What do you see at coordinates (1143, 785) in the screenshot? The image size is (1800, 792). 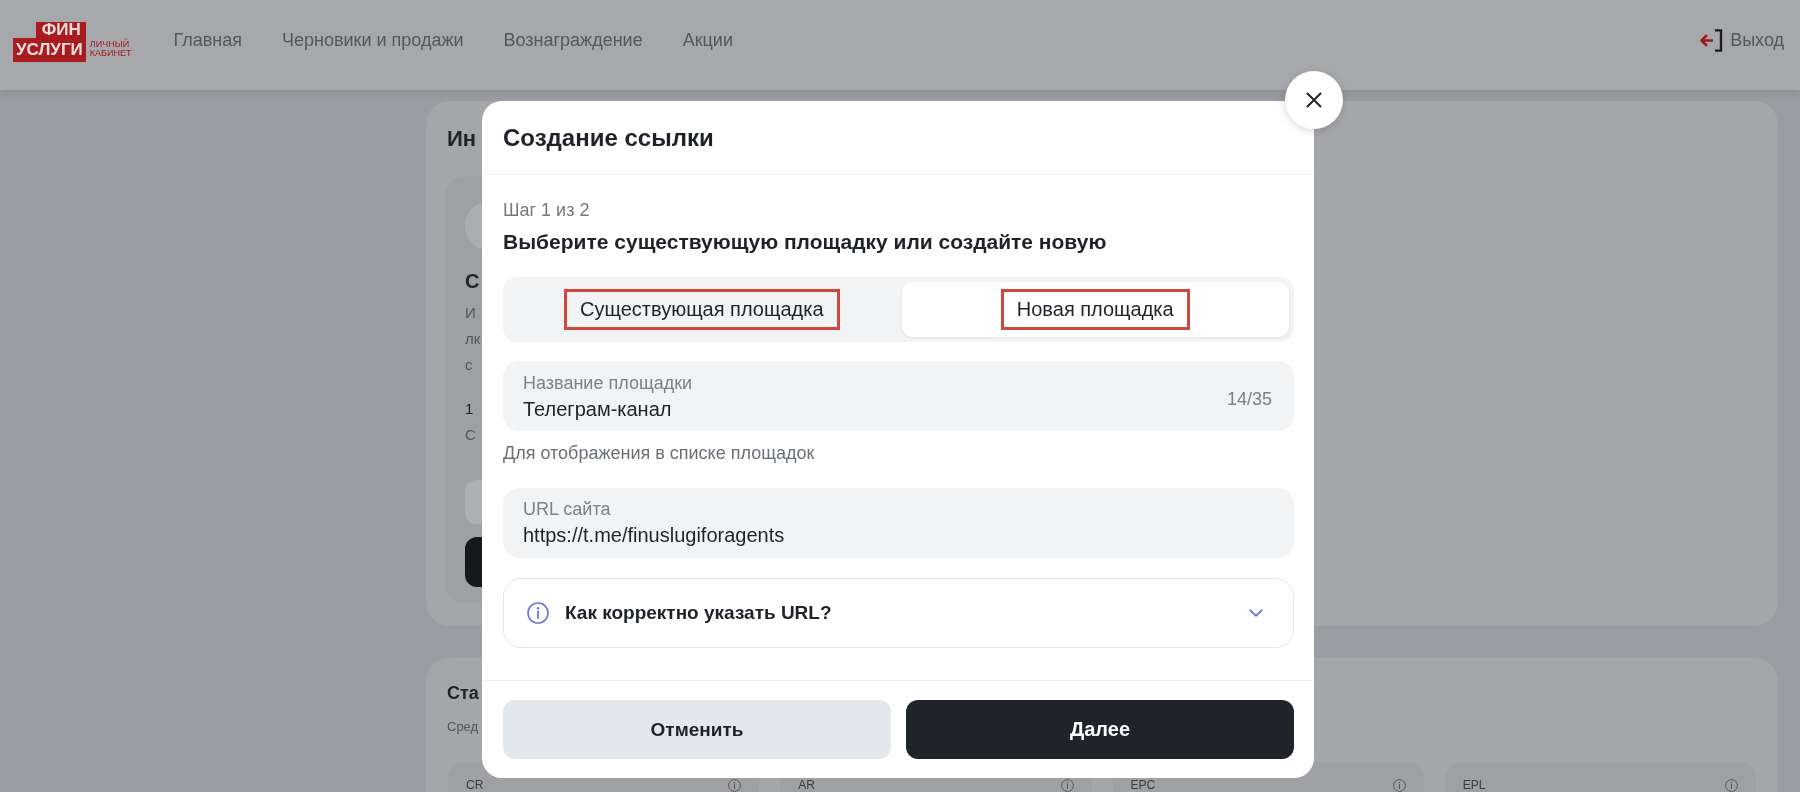 I see `metric-label: EPC` at bounding box center [1143, 785].